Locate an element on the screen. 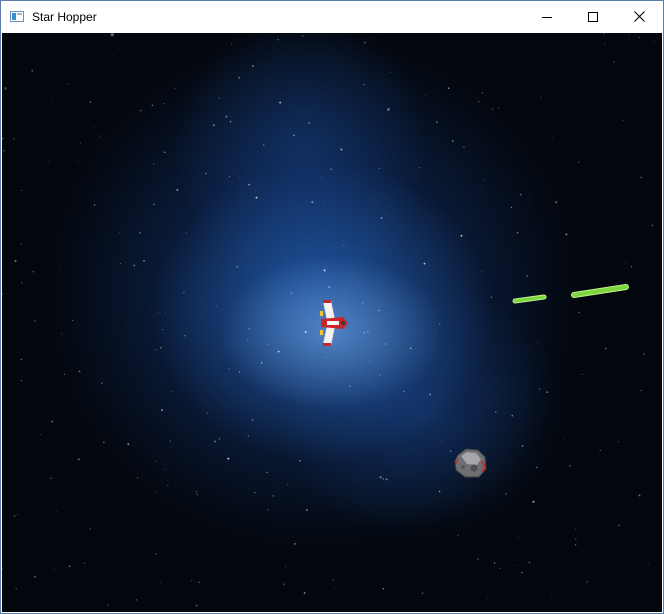  title-bar: Star Hopper is located at coordinates (332, 16).